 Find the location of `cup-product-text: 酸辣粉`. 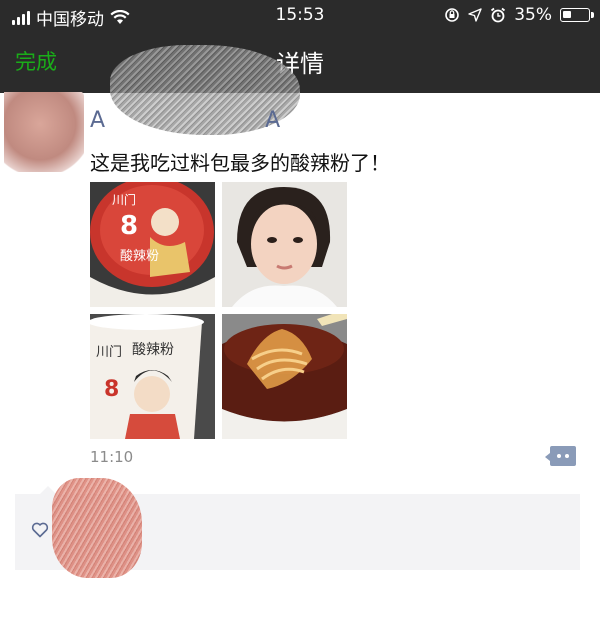

cup-product-text: 酸辣粉 is located at coordinates (153, 350).